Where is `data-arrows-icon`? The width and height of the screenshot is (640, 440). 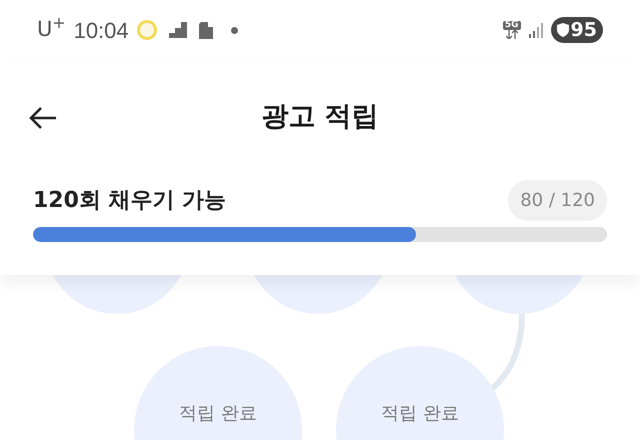
data-arrows-icon is located at coordinates (512, 34).